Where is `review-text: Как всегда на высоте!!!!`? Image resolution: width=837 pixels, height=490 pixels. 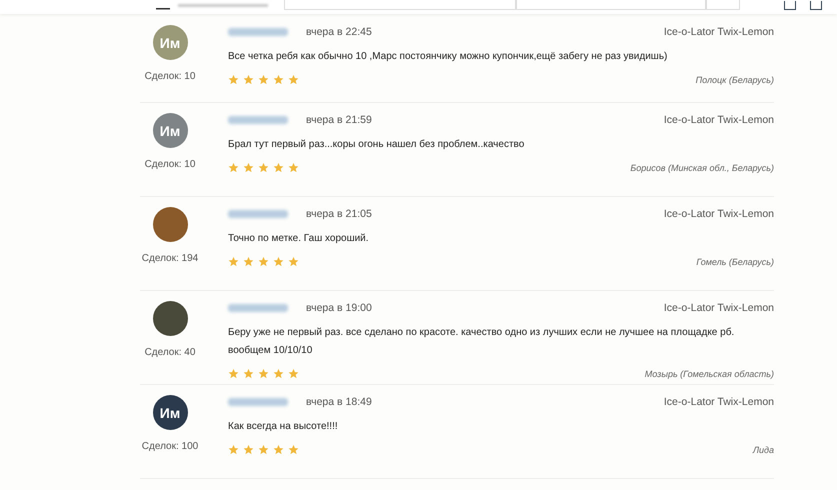 review-text: Как всегда на высоте!!!! is located at coordinates (283, 427).